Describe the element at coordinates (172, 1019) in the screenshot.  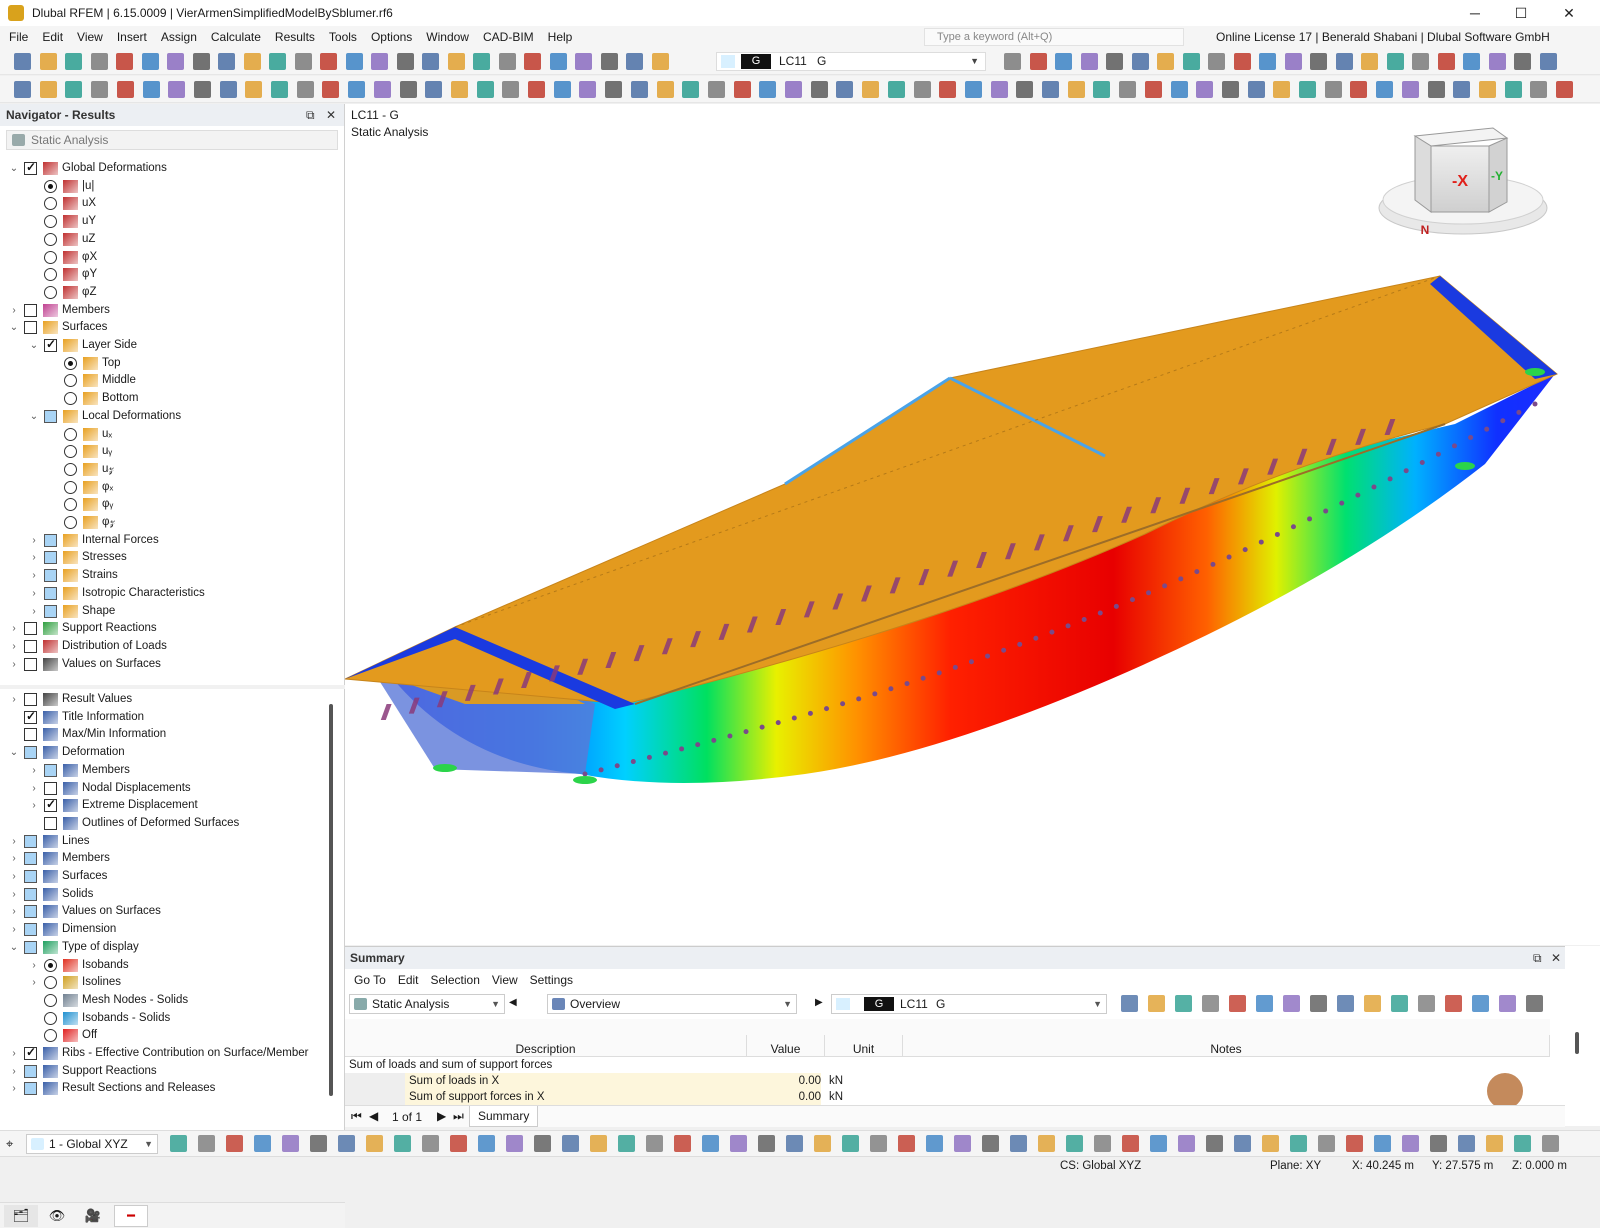
I see `tree-item: Isobands - Solids` at that location.